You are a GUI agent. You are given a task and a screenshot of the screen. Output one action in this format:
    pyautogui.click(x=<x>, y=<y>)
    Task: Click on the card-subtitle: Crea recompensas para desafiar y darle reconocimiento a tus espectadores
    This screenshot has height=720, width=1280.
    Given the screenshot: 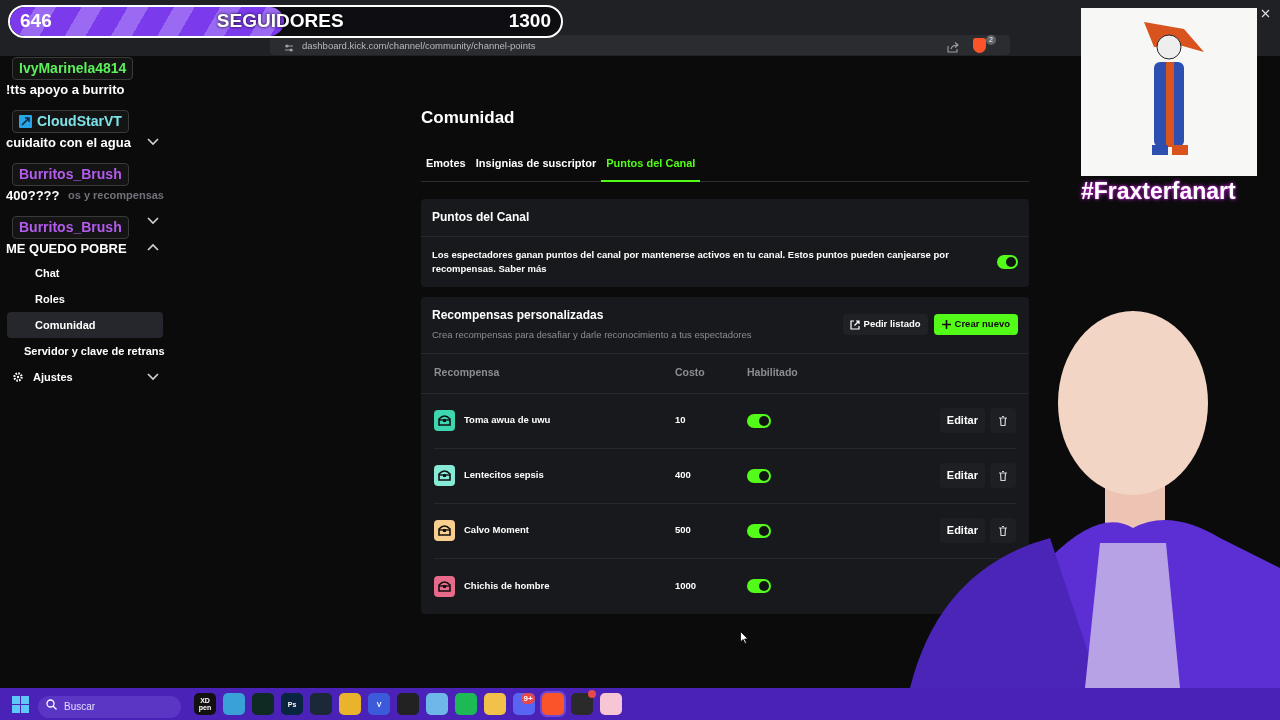 What is the action you would take?
    pyautogui.click(x=592, y=335)
    